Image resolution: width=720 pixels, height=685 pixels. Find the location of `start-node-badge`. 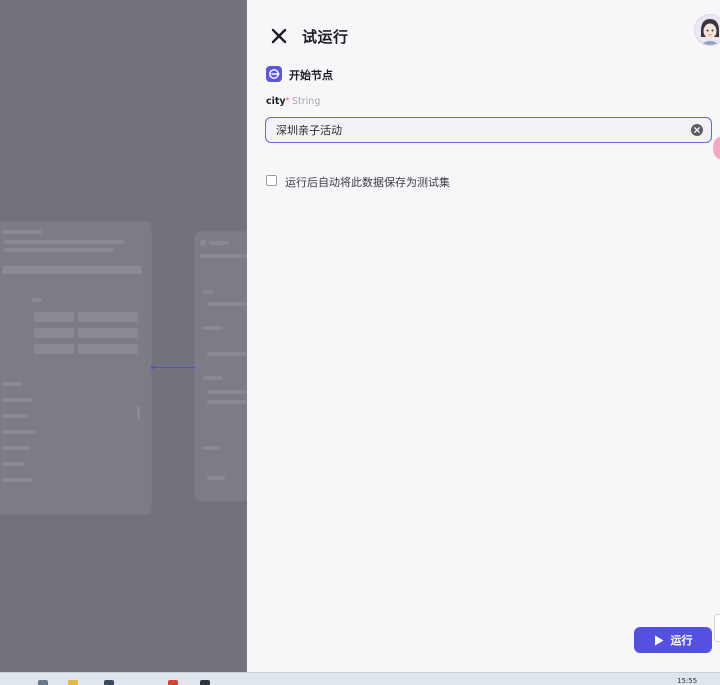

start-node-badge is located at coordinates (274, 74).